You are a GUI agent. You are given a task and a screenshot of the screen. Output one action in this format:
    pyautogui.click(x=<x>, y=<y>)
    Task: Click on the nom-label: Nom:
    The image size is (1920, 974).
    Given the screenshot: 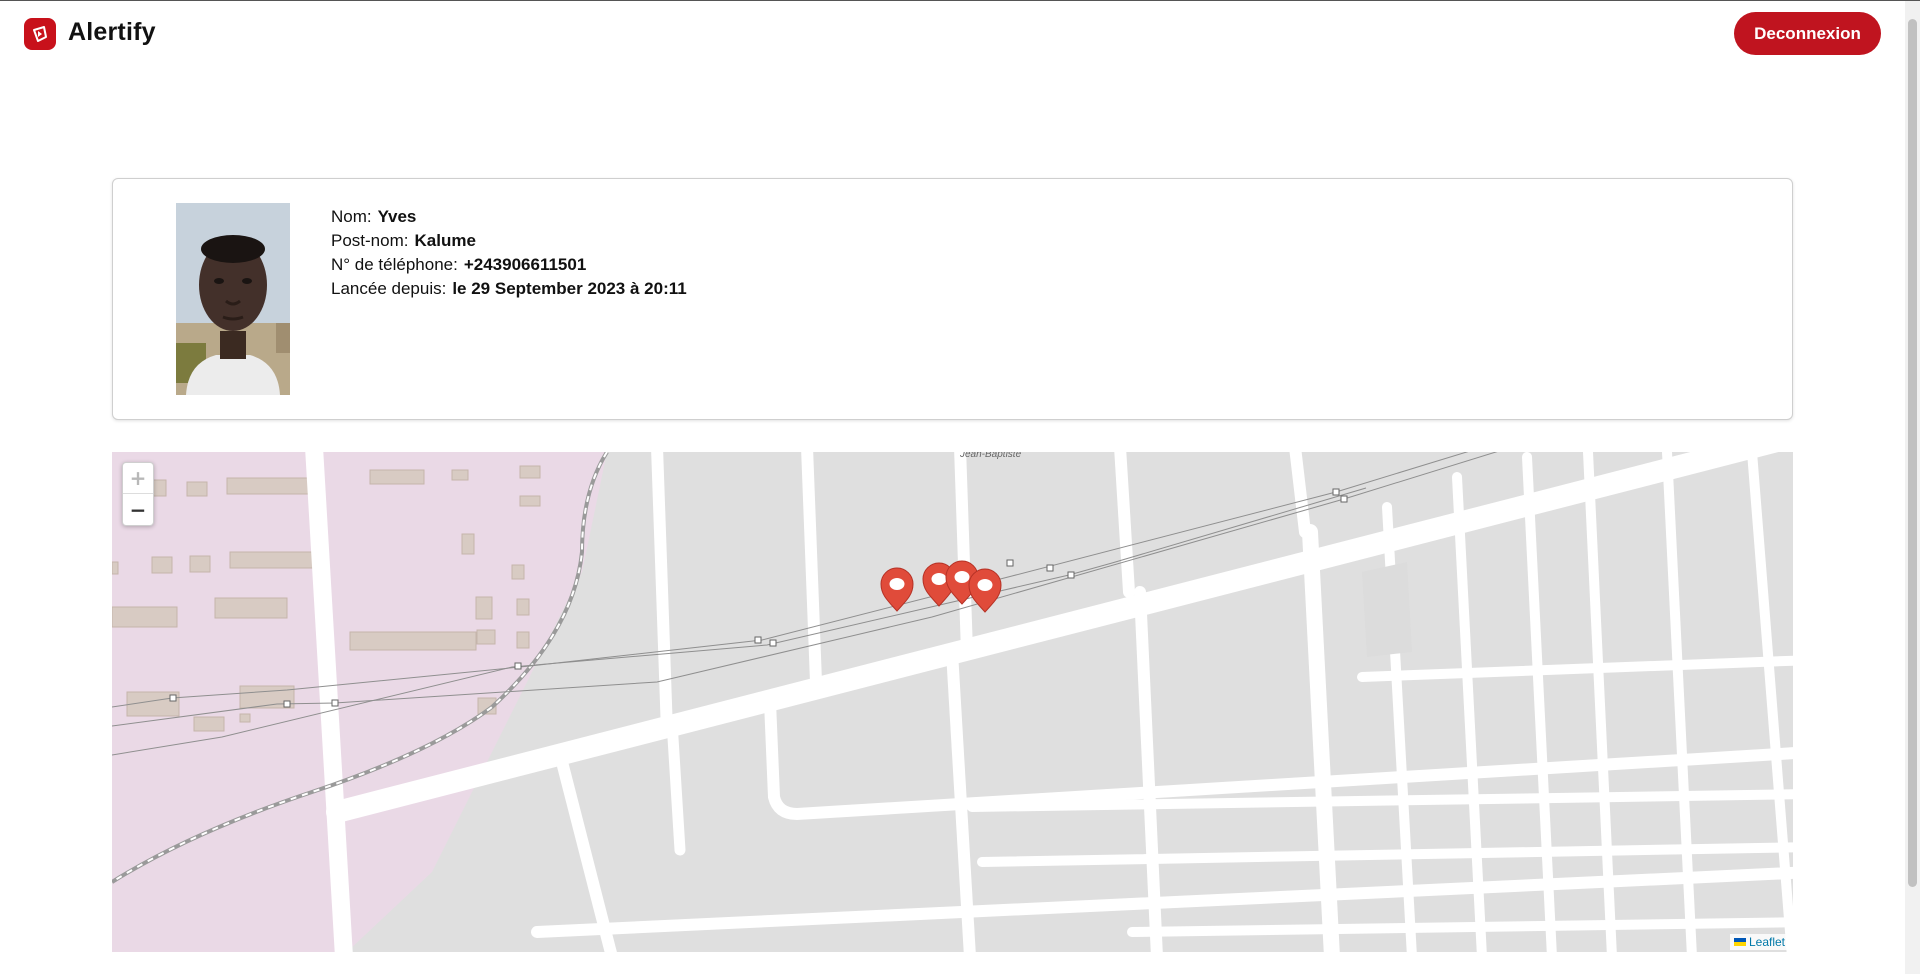 What is the action you would take?
    pyautogui.click(x=351, y=216)
    